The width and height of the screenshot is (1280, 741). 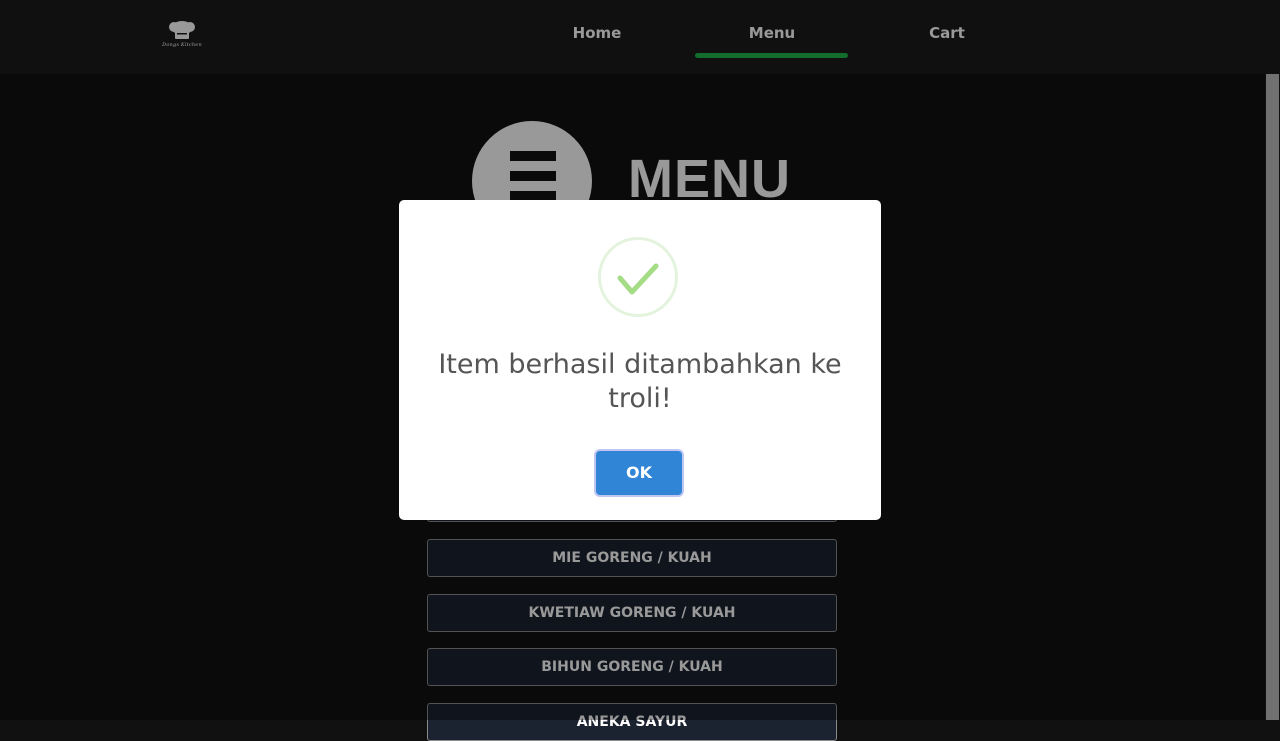 I want to click on dialog-message: Item berhasil ditambahkan ke troli!, so click(x=640, y=381).